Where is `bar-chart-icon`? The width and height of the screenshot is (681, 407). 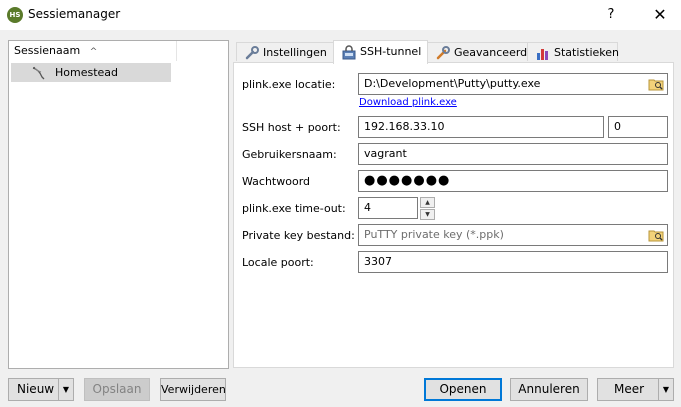
bar-chart-icon is located at coordinates (542, 54).